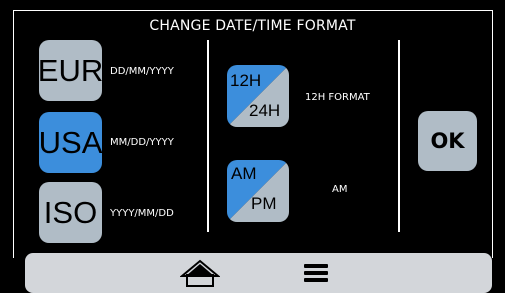 The image size is (505, 293). I want to click on ok-button: OK, so click(447, 141).